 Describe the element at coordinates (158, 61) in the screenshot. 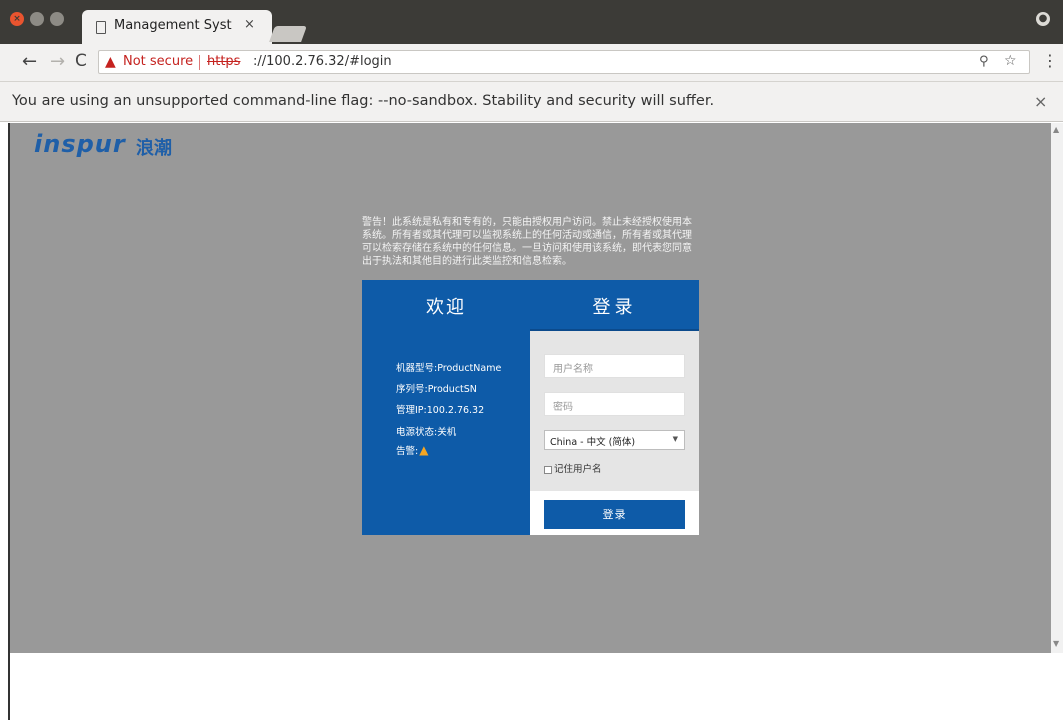

I see `security-label: Not secure` at that location.